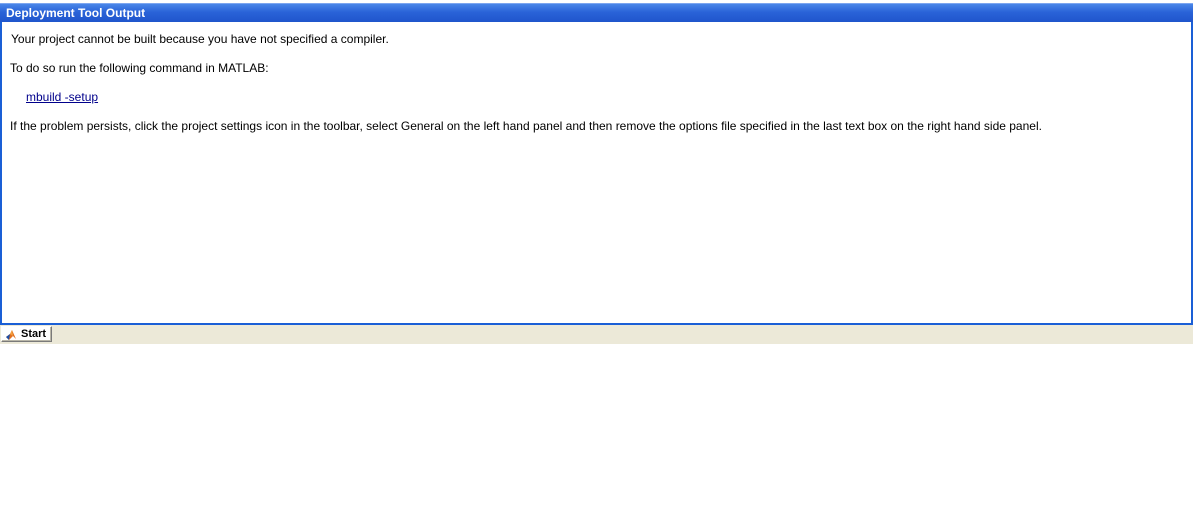  I want to click on mbuild-setup-link-text: mbuild -setup, so click(62, 97).